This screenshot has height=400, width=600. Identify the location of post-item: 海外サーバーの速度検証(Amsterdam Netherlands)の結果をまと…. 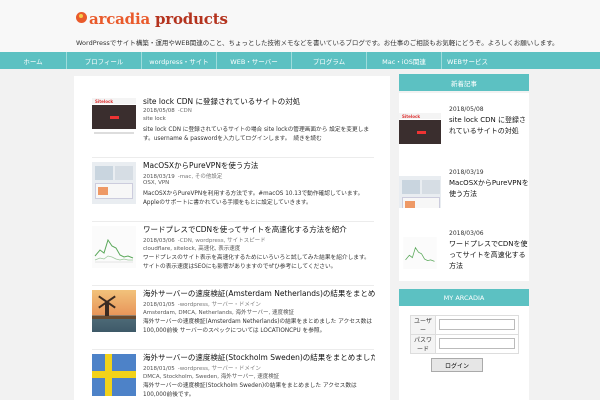
(233, 318).